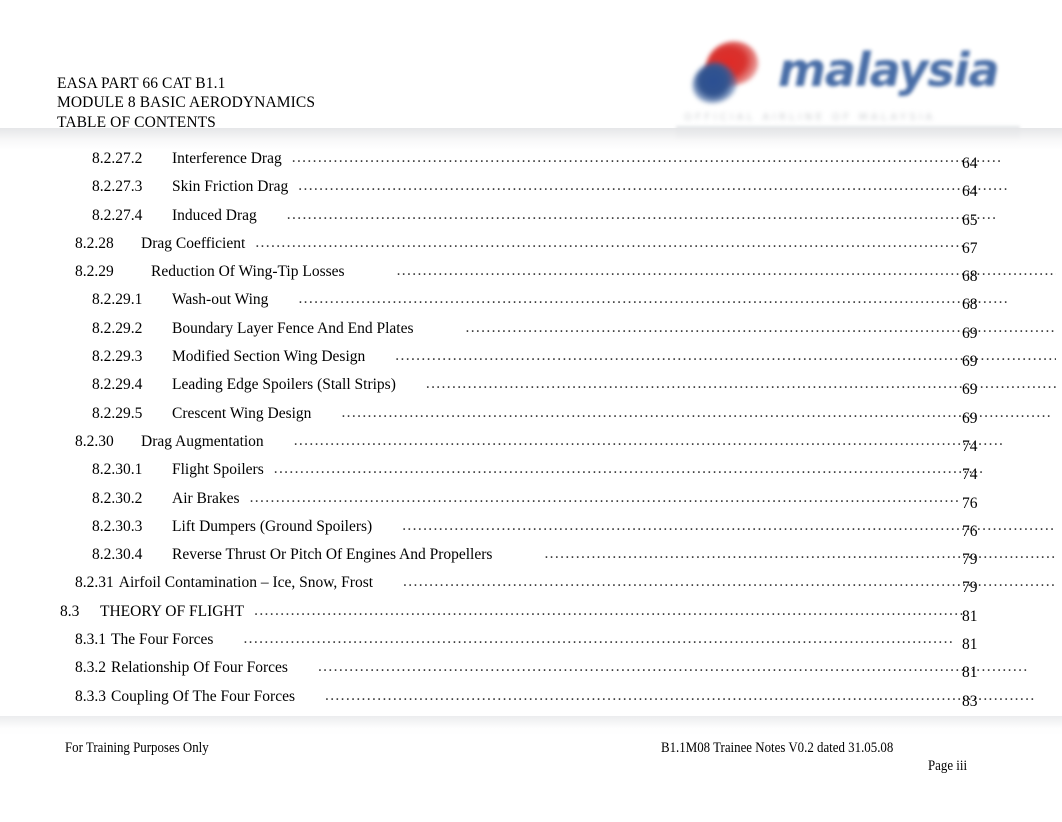  What do you see at coordinates (117, 187) in the screenshot?
I see `toc-entry-number: 8.2.27.3` at bounding box center [117, 187].